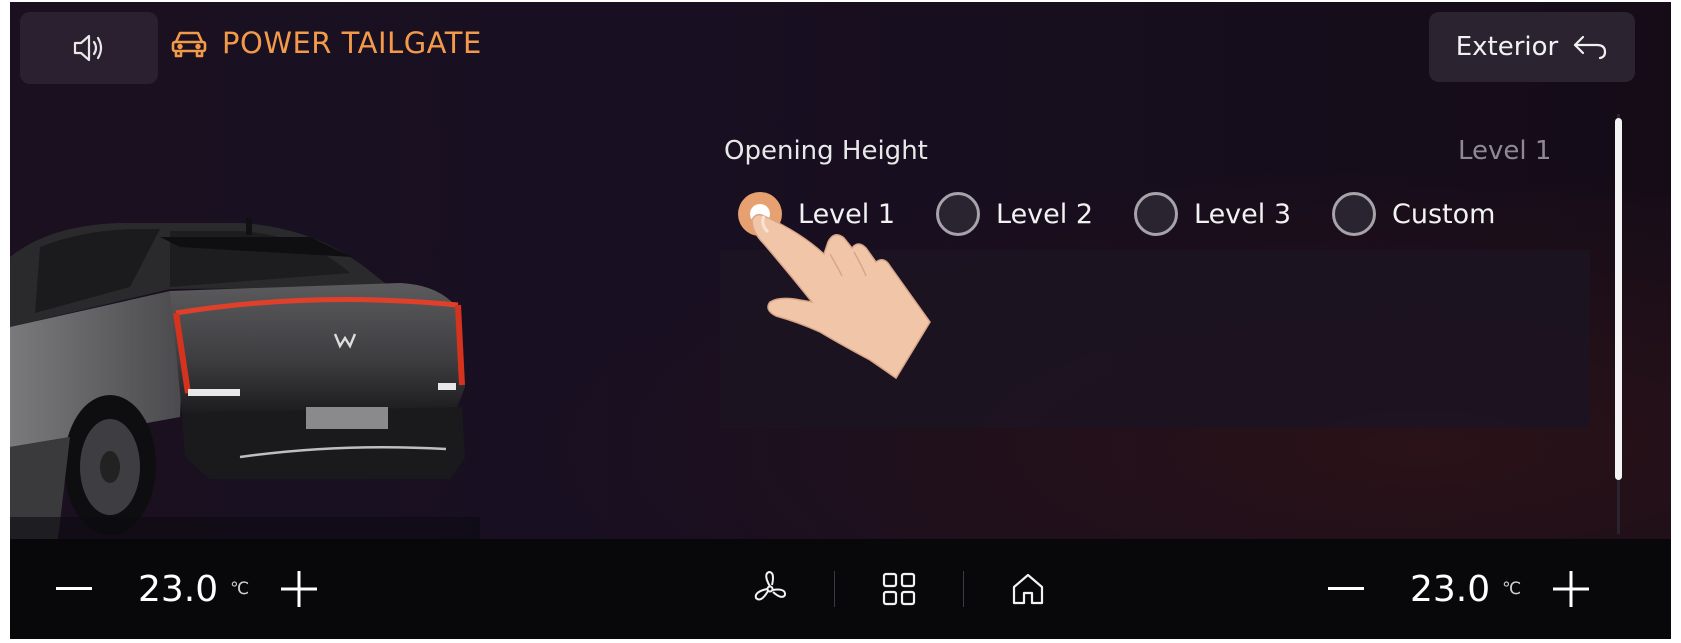 Image resolution: width=1681 pixels, height=643 pixels. I want to click on opening-height-label: Opening Height, so click(826, 151).